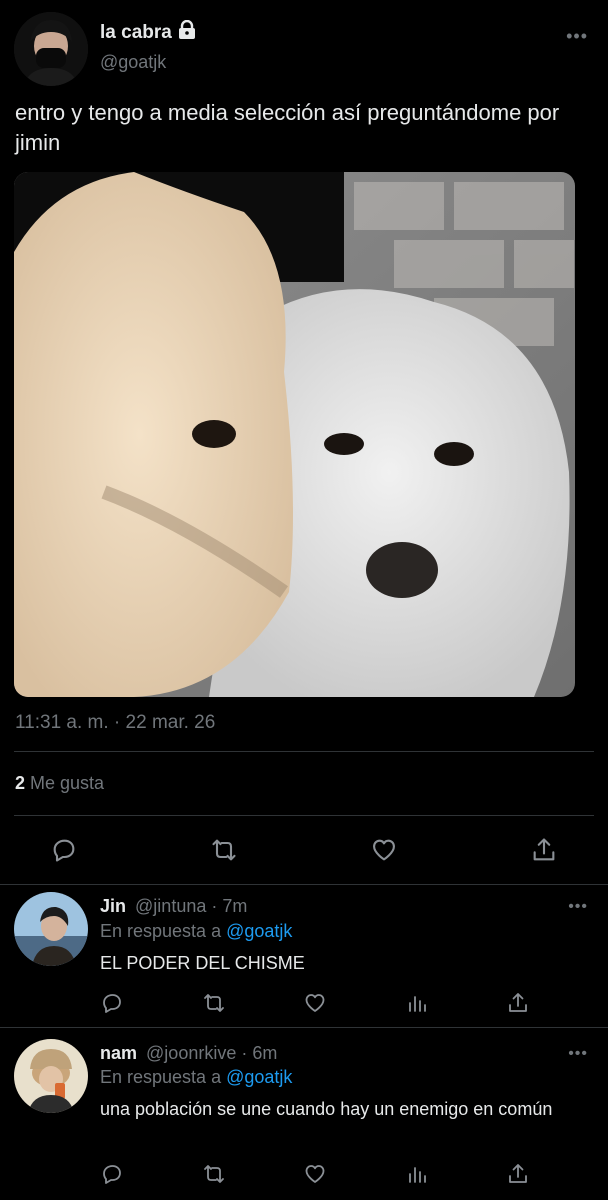 This screenshot has width=608, height=1200. I want to click on reply-header: nam @joonrkive · 6m, so click(188, 1053).